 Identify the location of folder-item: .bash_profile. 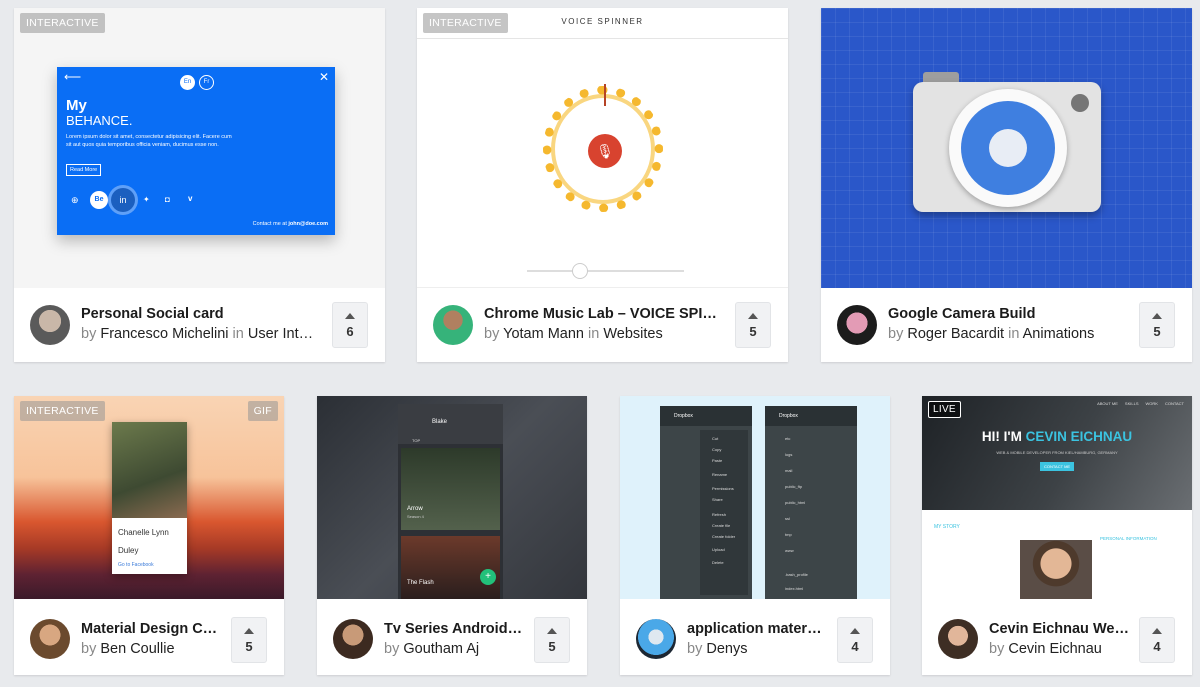
(796, 574).